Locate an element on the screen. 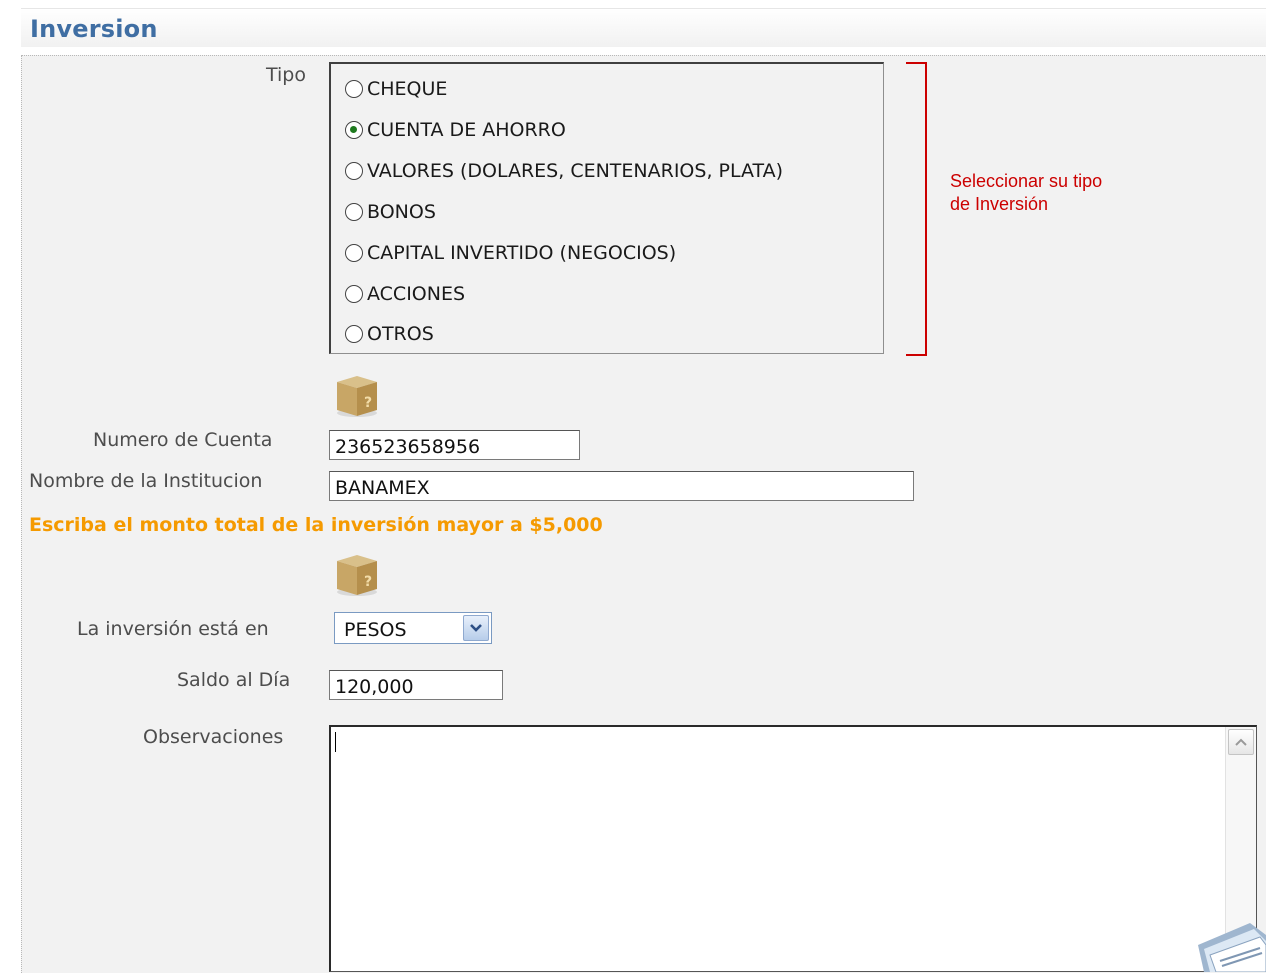 This screenshot has height=973, width=1266. radio-option-label: CHEQUE is located at coordinates (407, 89).